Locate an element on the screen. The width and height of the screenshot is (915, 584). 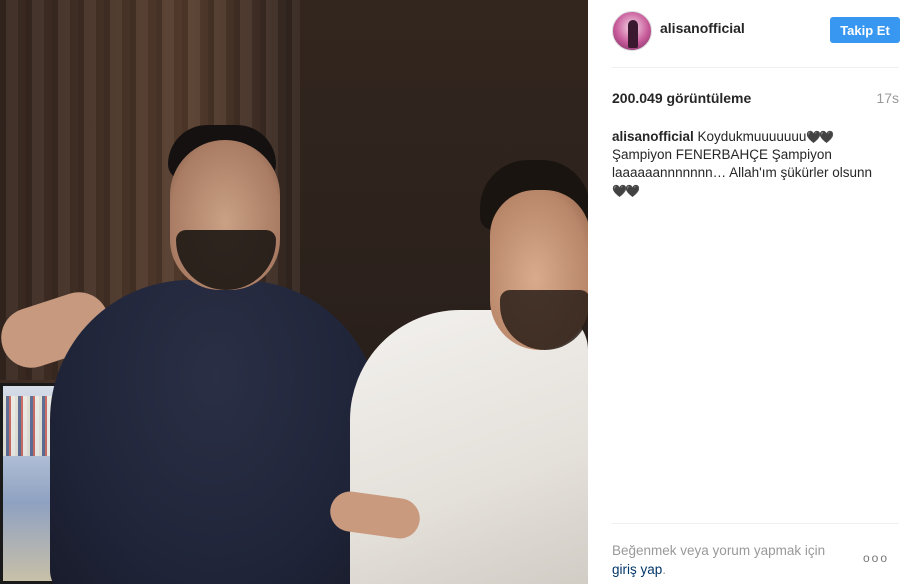
post-stats: 200.049 görüntüleme 17s is located at coordinates (755, 100).